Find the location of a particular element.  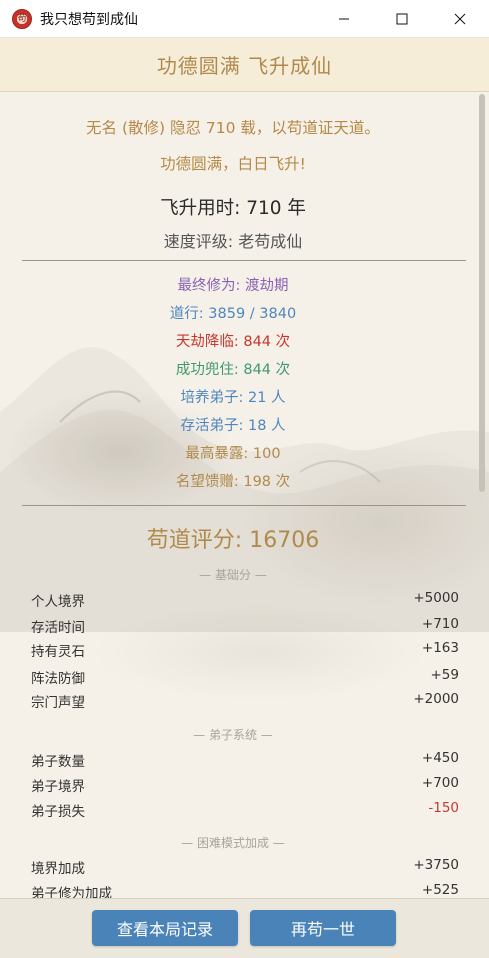

score-row: 弟子损失 -150 is located at coordinates (245, 810).